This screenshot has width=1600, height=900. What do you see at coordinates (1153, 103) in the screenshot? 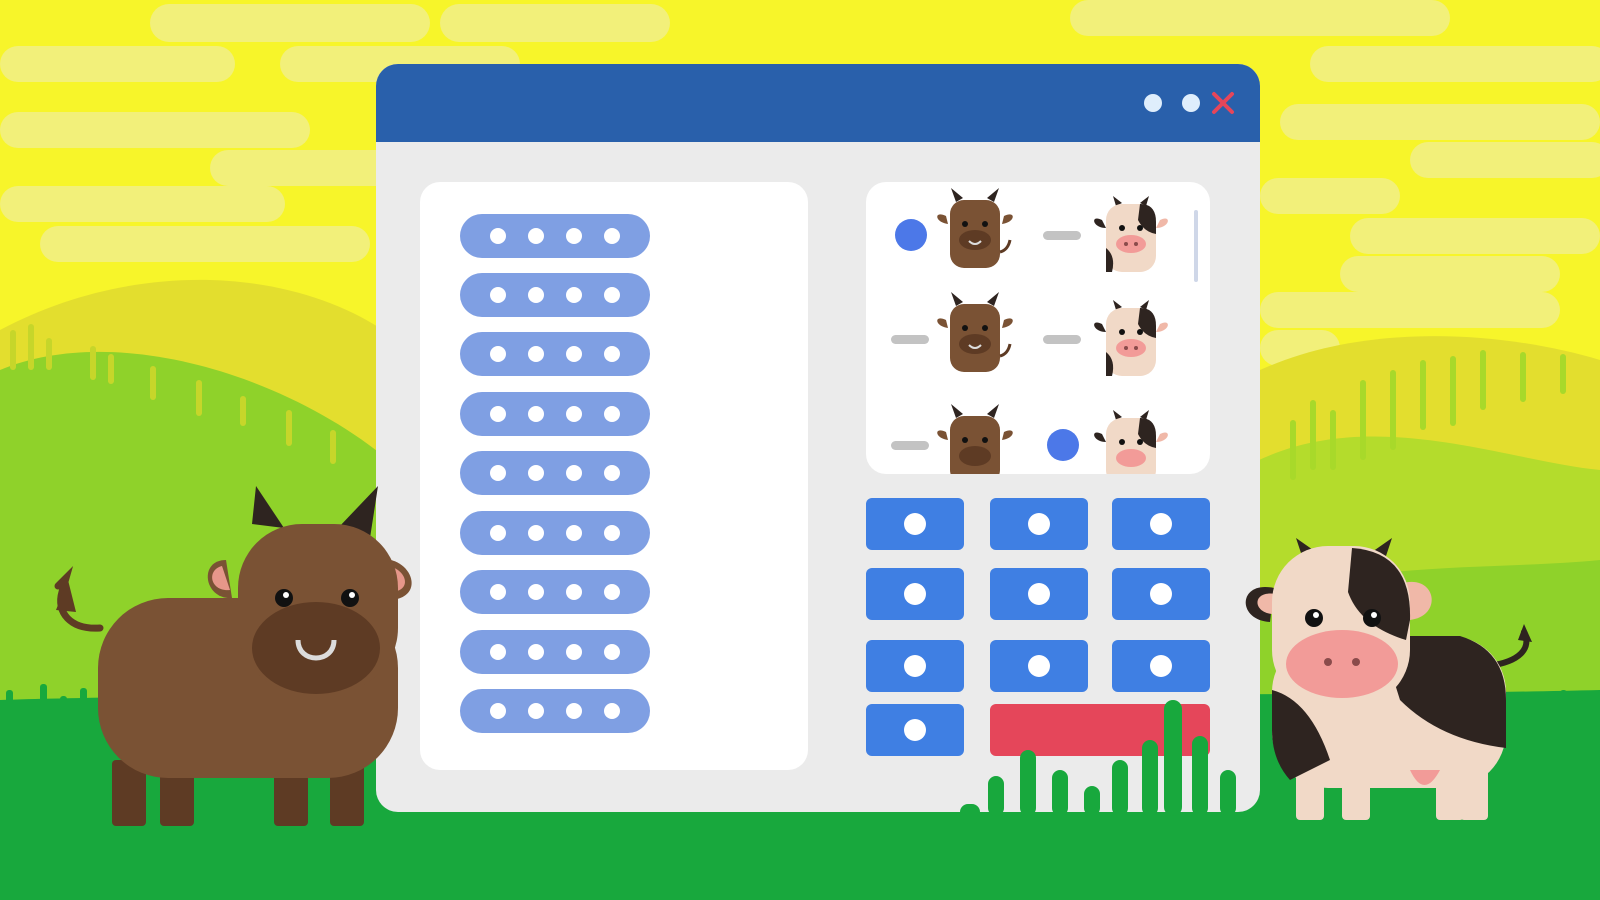
I see `minimize-icon` at bounding box center [1153, 103].